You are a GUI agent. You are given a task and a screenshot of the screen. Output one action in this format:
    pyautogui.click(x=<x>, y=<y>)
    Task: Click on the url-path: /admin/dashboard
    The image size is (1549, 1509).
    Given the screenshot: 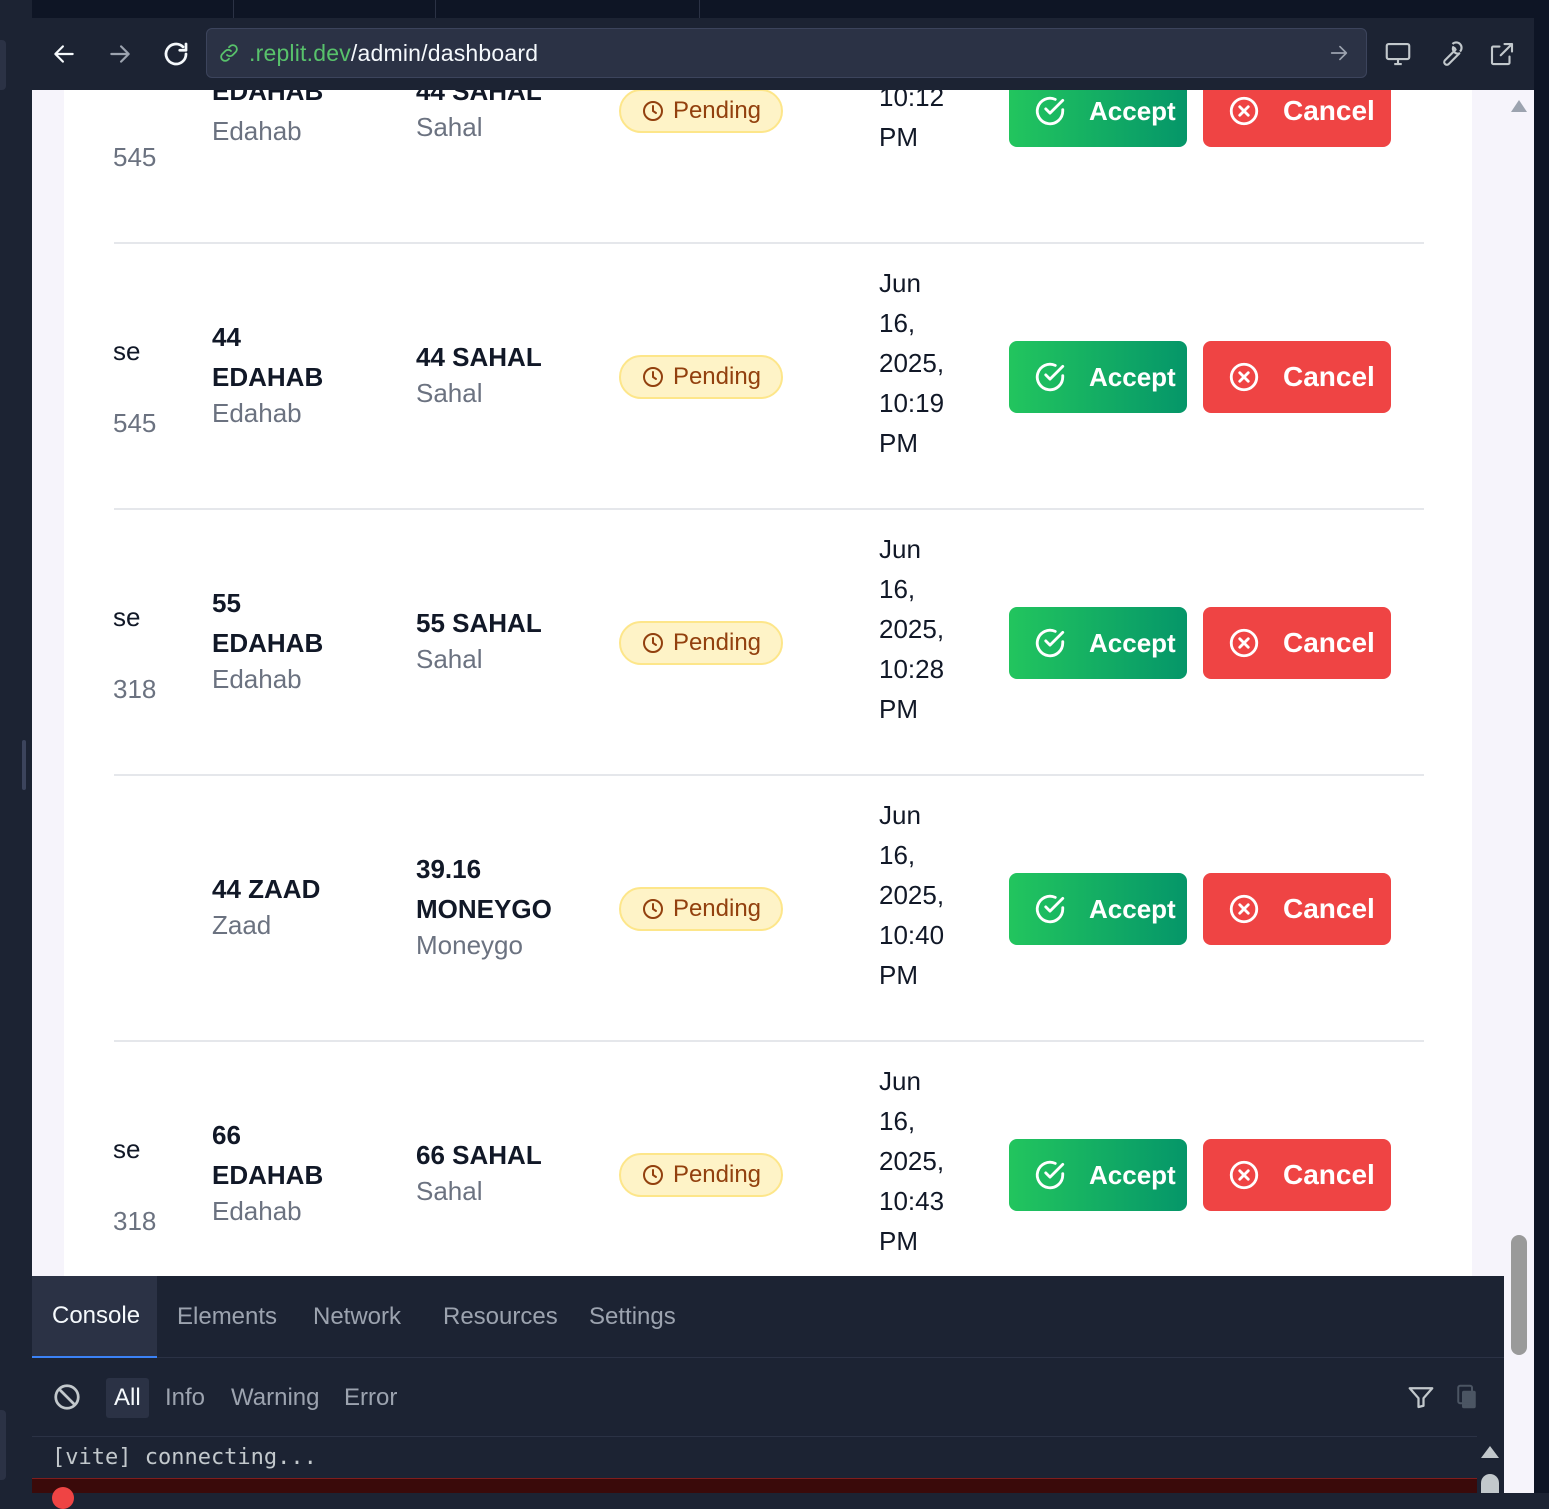 What is the action you would take?
    pyautogui.click(x=444, y=52)
    